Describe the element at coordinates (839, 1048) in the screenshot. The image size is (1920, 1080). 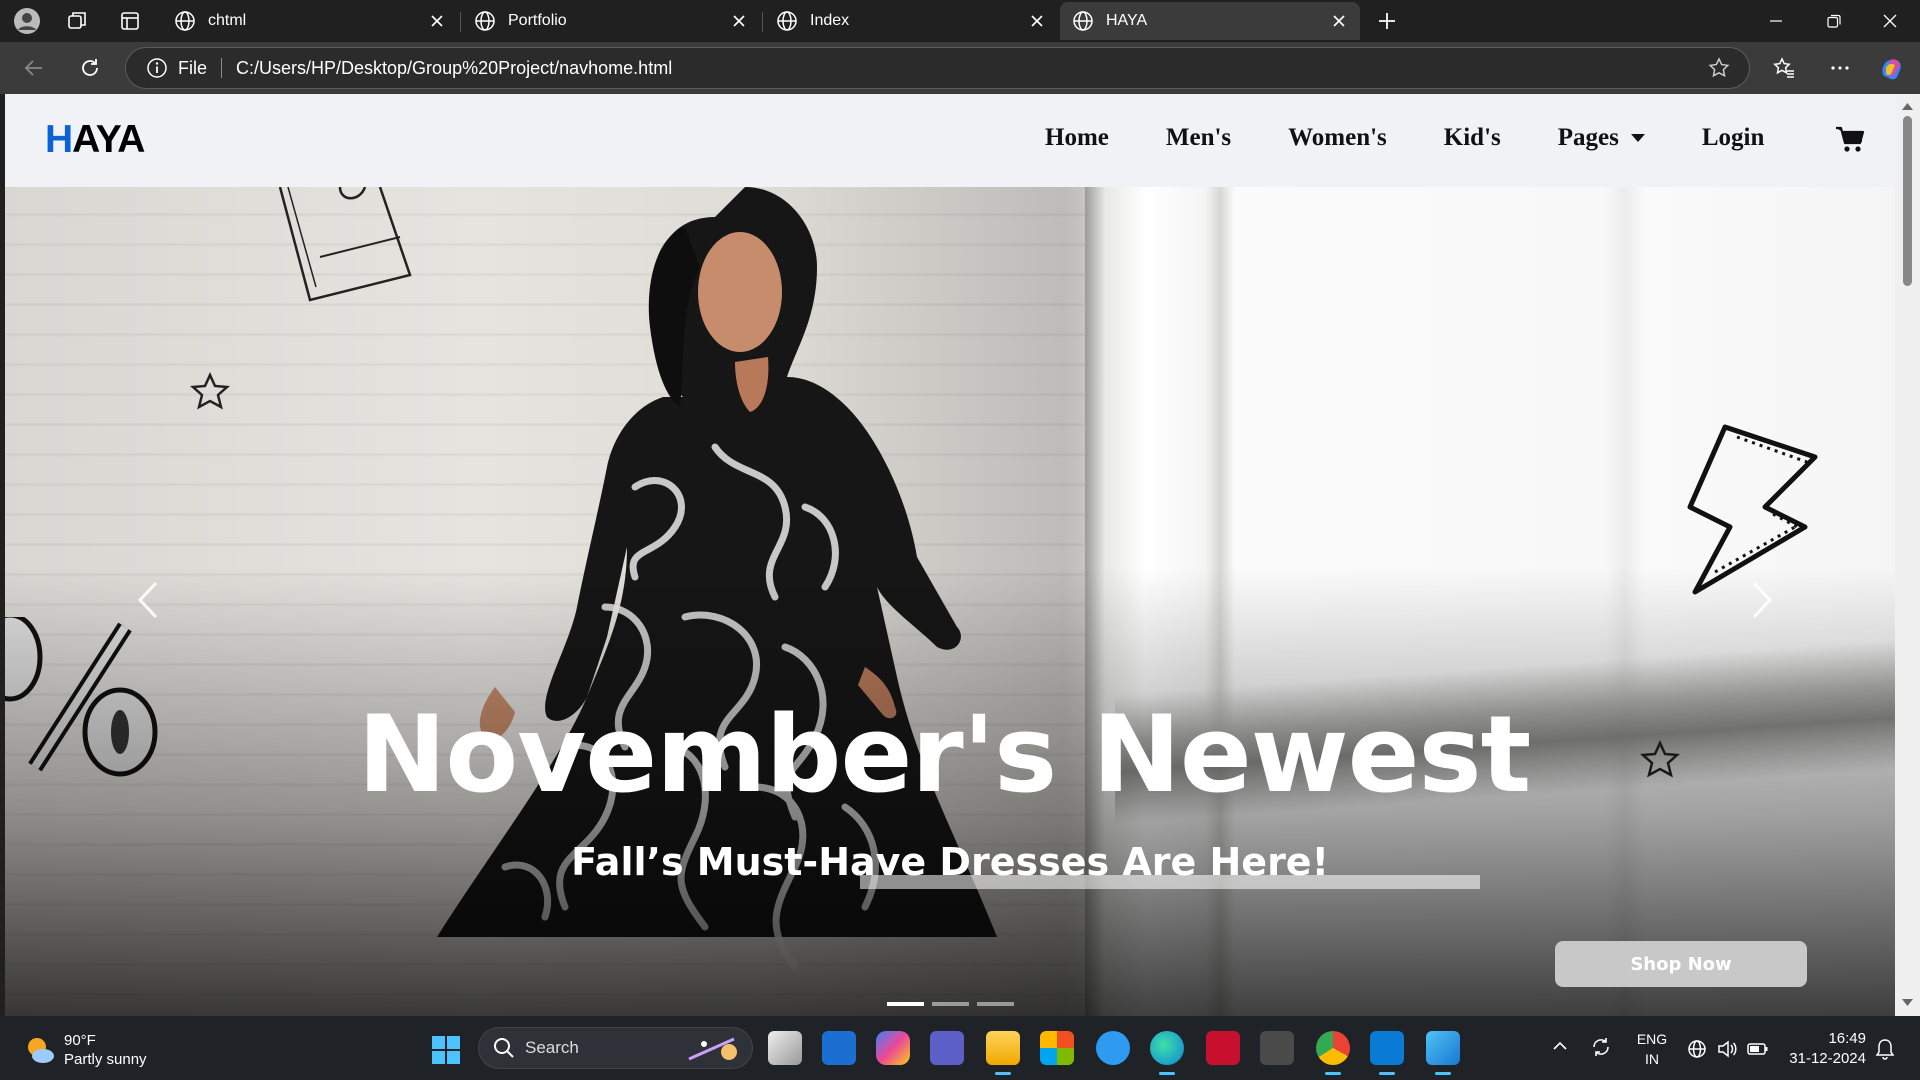
I see `hp-app-icon` at that location.